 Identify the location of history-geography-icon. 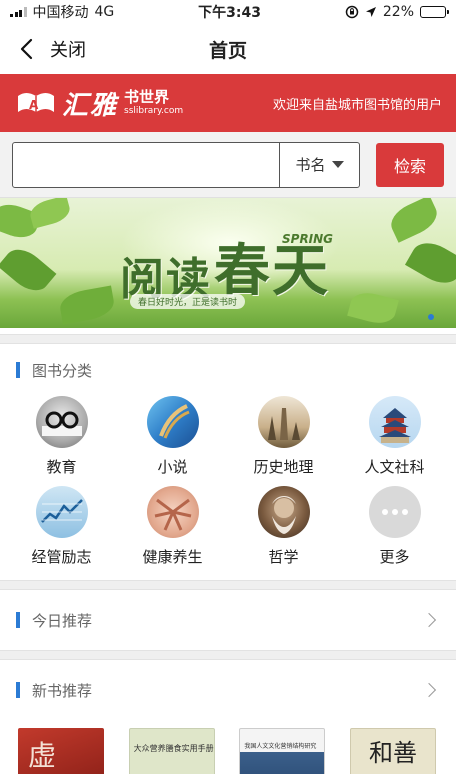
(283, 422).